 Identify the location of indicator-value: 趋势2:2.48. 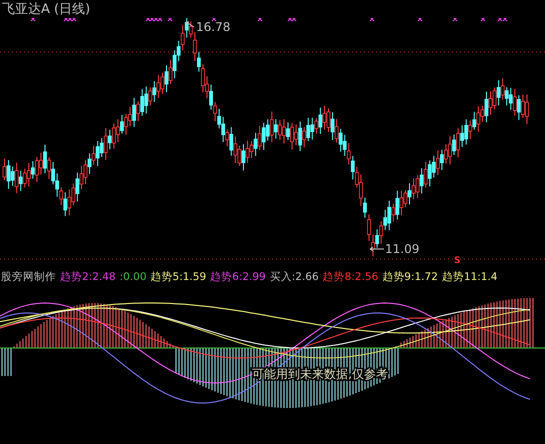
(88, 277).